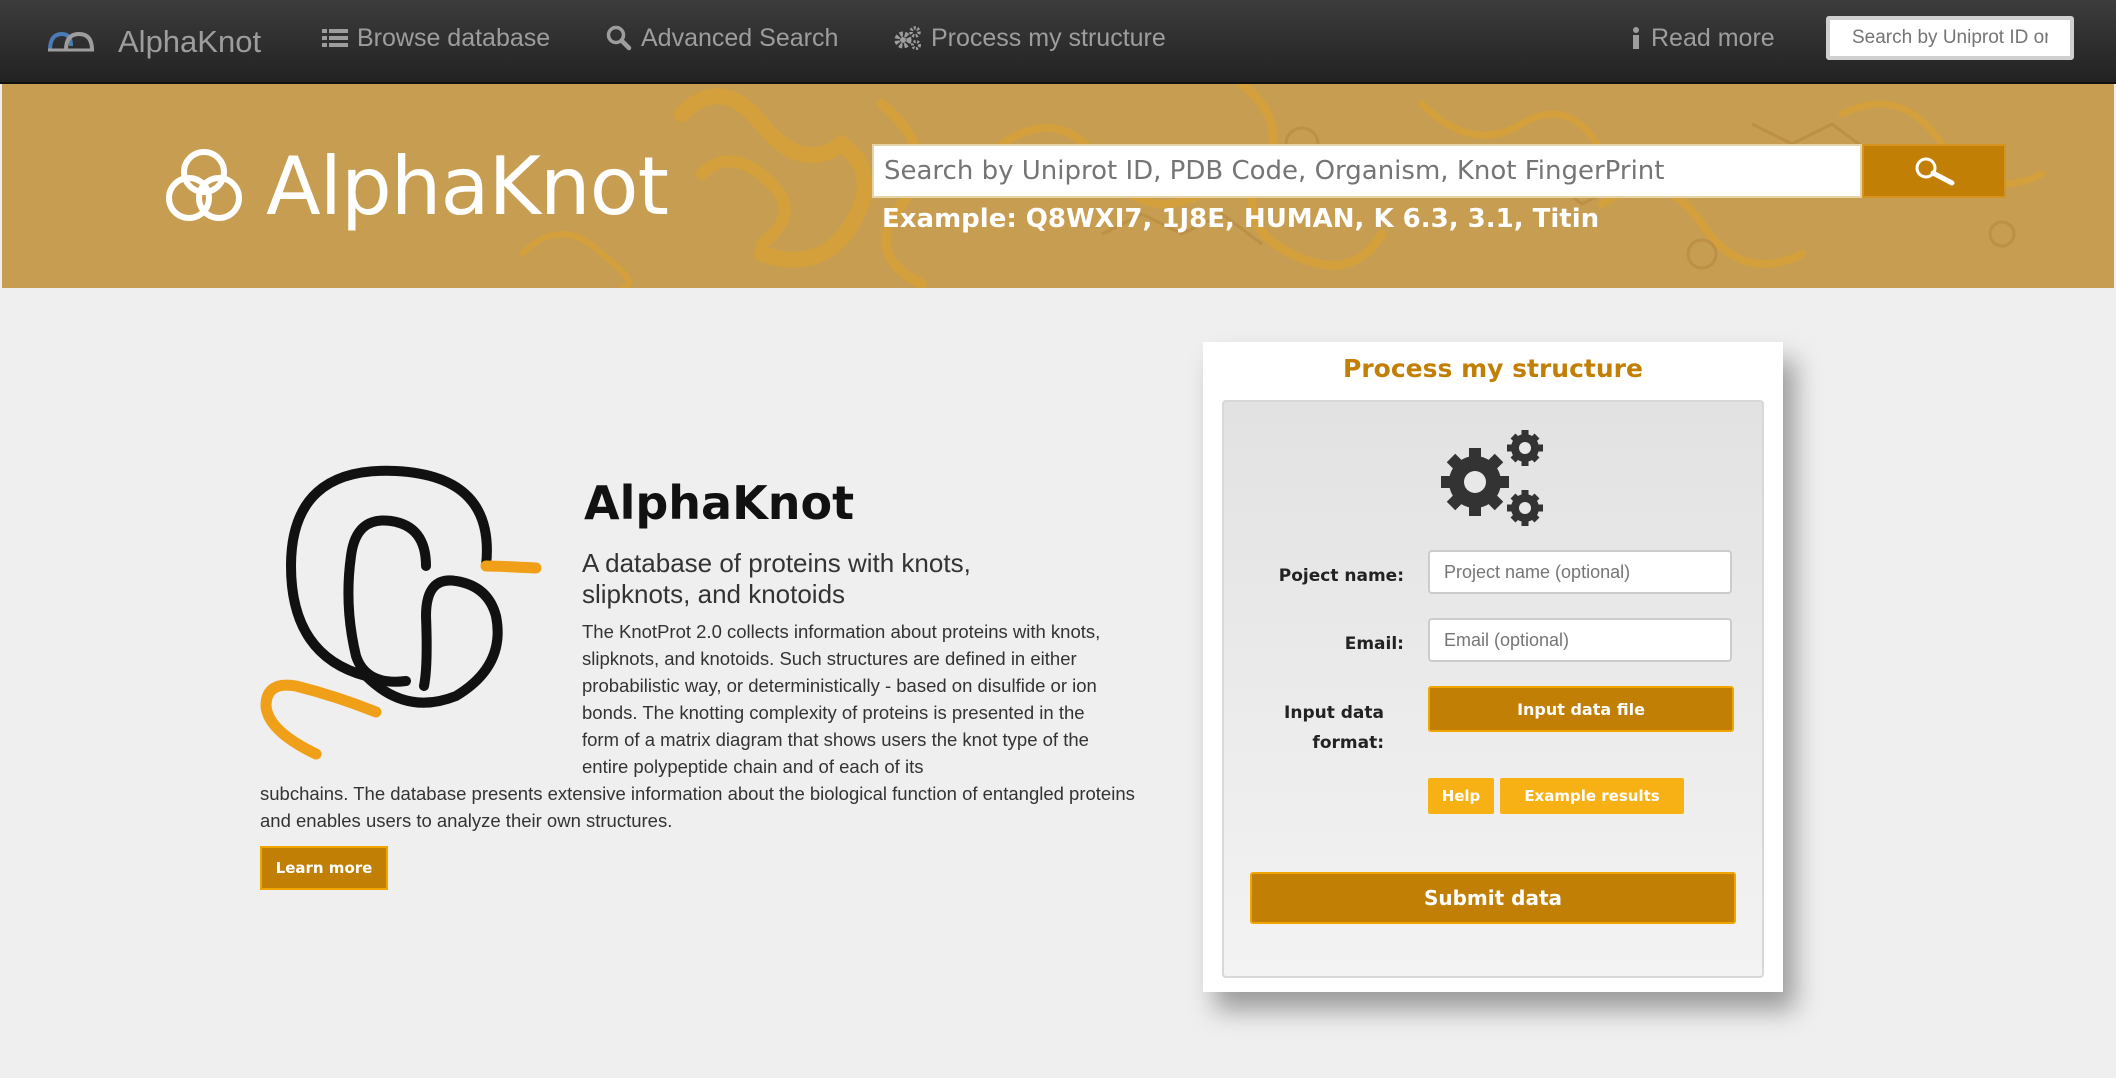 This screenshot has height=1078, width=2116. I want to click on hero-search-button, so click(1934, 171).